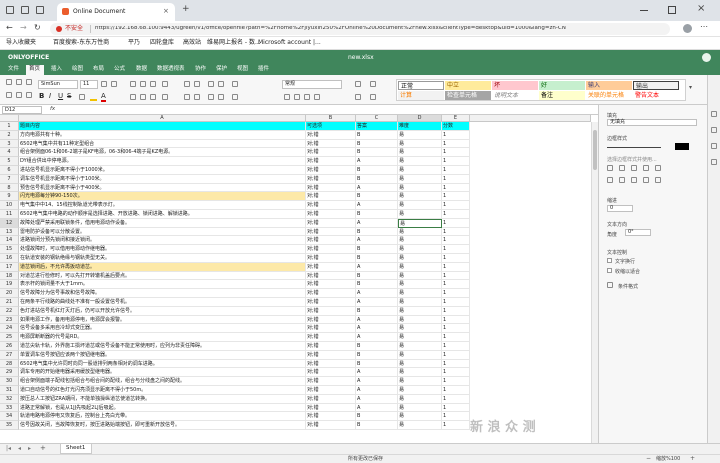  I want to click on cell-a: 6502电气集中电路的动作顺序是选择进路、开放进路、锁闭进路、解锁进路。, so click(162, 214).